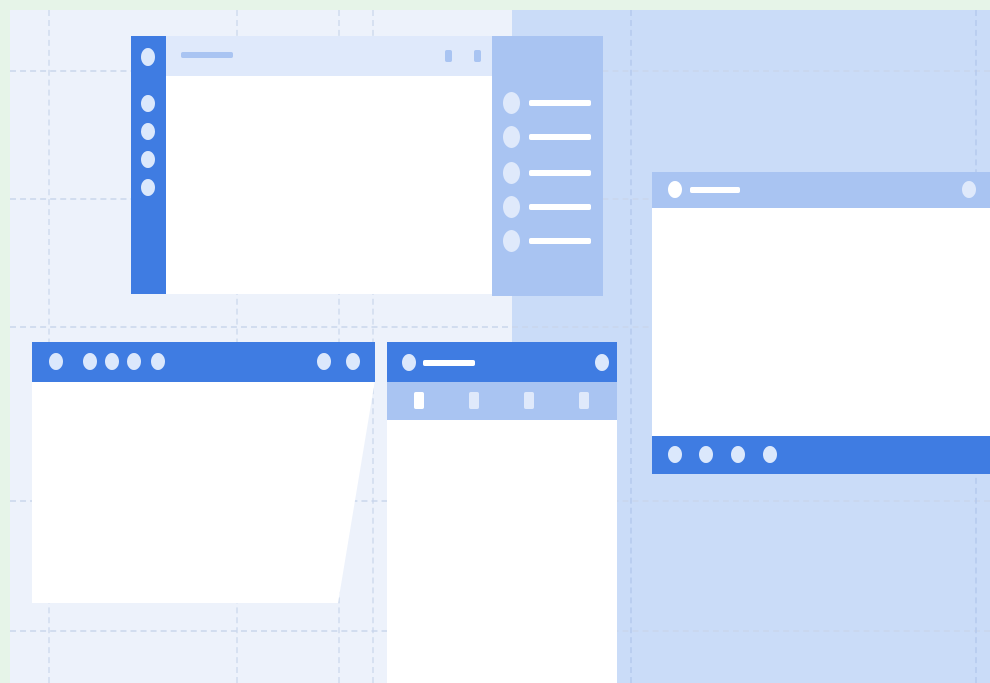 The height and width of the screenshot is (683, 990). I want to click on layout-header-tabs-window, so click(502, 512).